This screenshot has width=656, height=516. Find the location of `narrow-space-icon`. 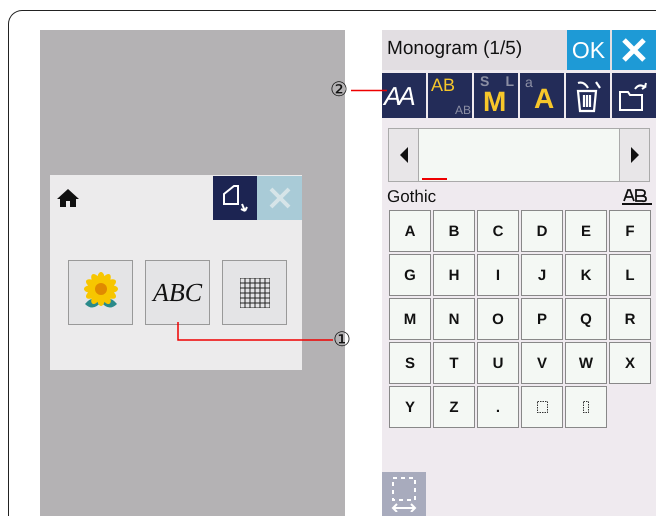

narrow-space-icon is located at coordinates (586, 407).